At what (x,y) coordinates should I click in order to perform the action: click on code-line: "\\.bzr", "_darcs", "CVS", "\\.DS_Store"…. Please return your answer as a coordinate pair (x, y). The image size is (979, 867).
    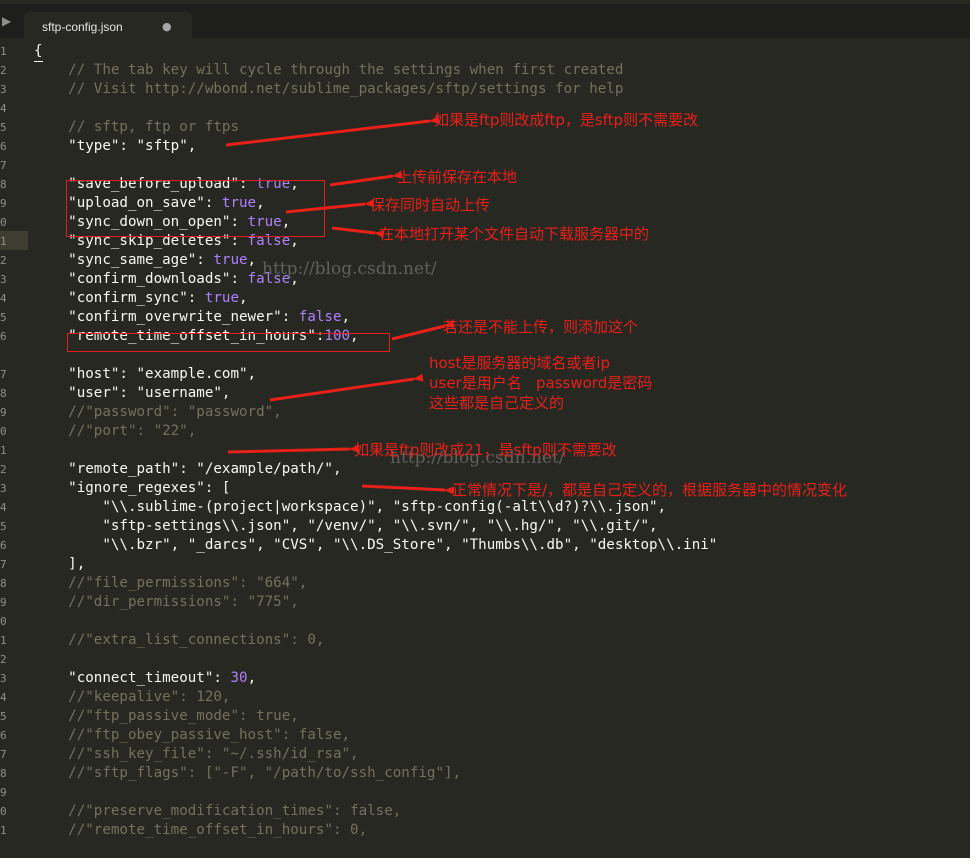
    Looking at the image, I should click on (375, 545).